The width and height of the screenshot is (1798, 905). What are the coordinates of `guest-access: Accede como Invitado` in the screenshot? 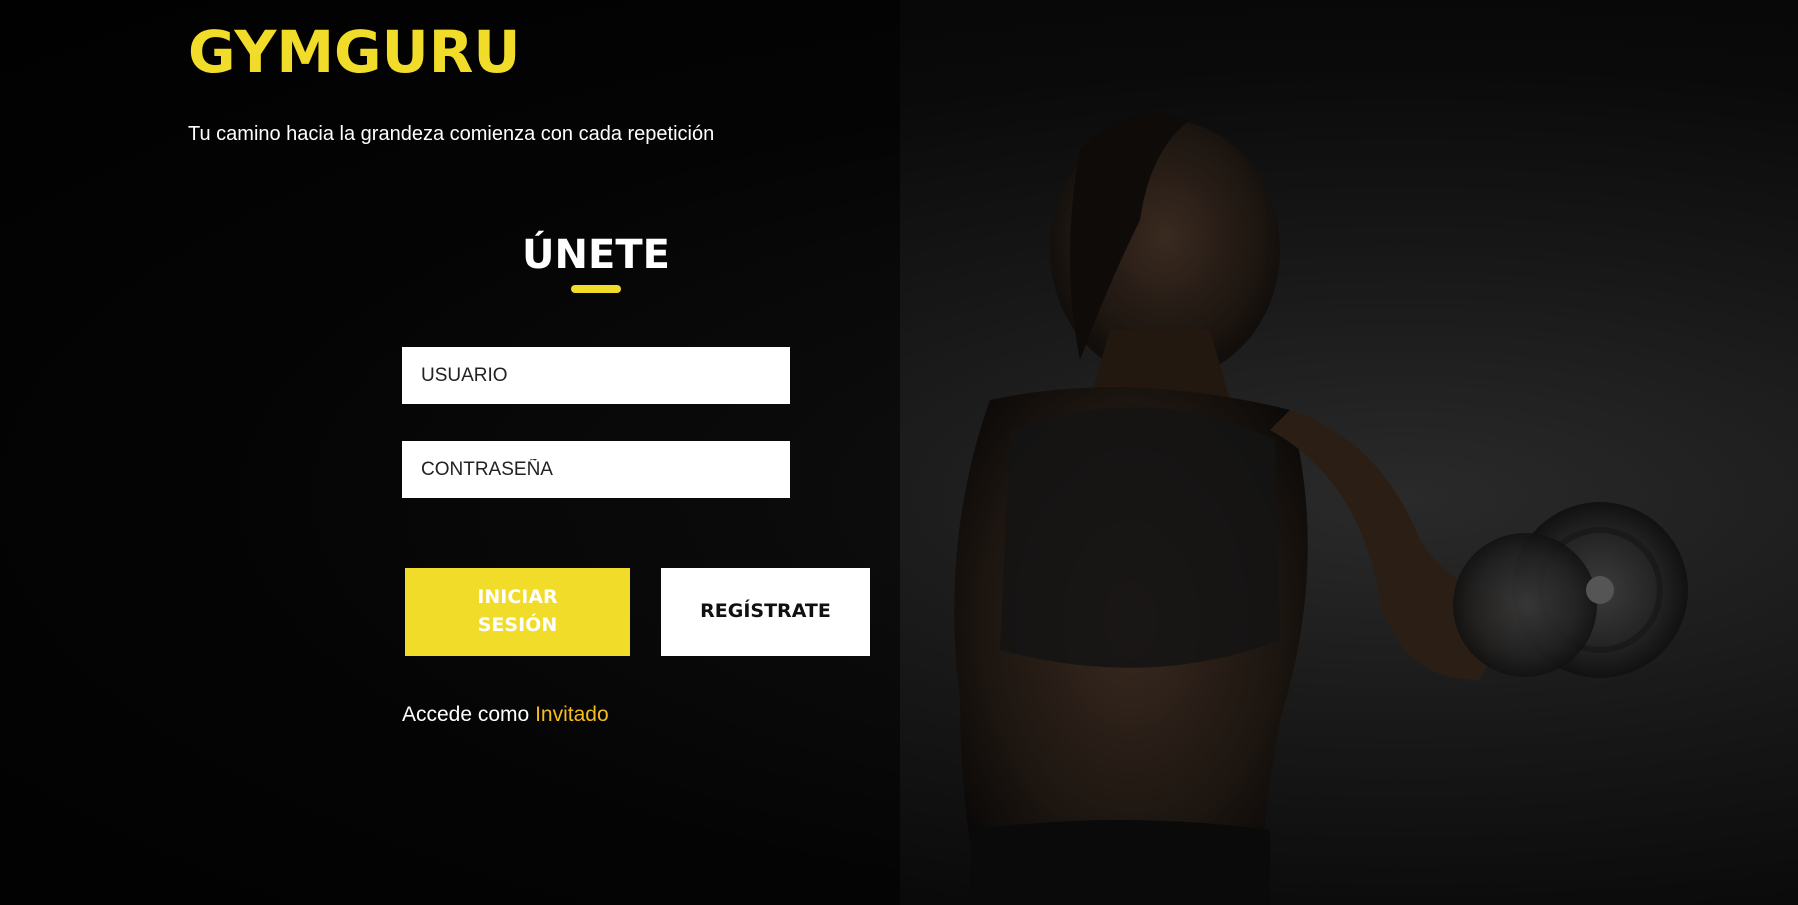 It's located at (505, 715).